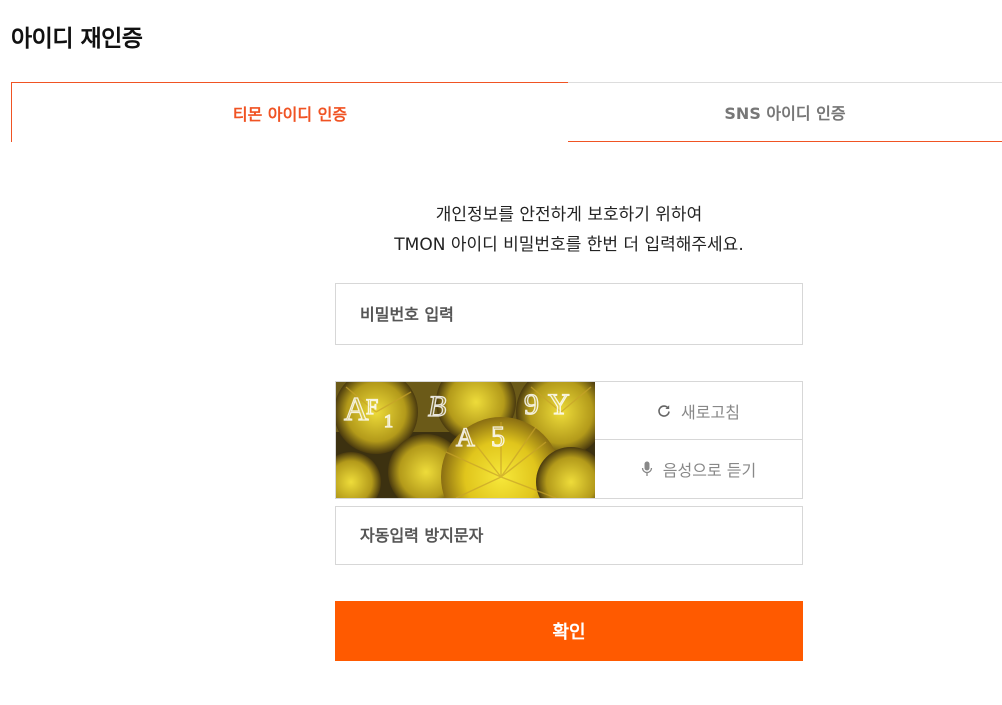  What do you see at coordinates (569, 631) in the screenshot?
I see `confirm-button: 확인` at bounding box center [569, 631].